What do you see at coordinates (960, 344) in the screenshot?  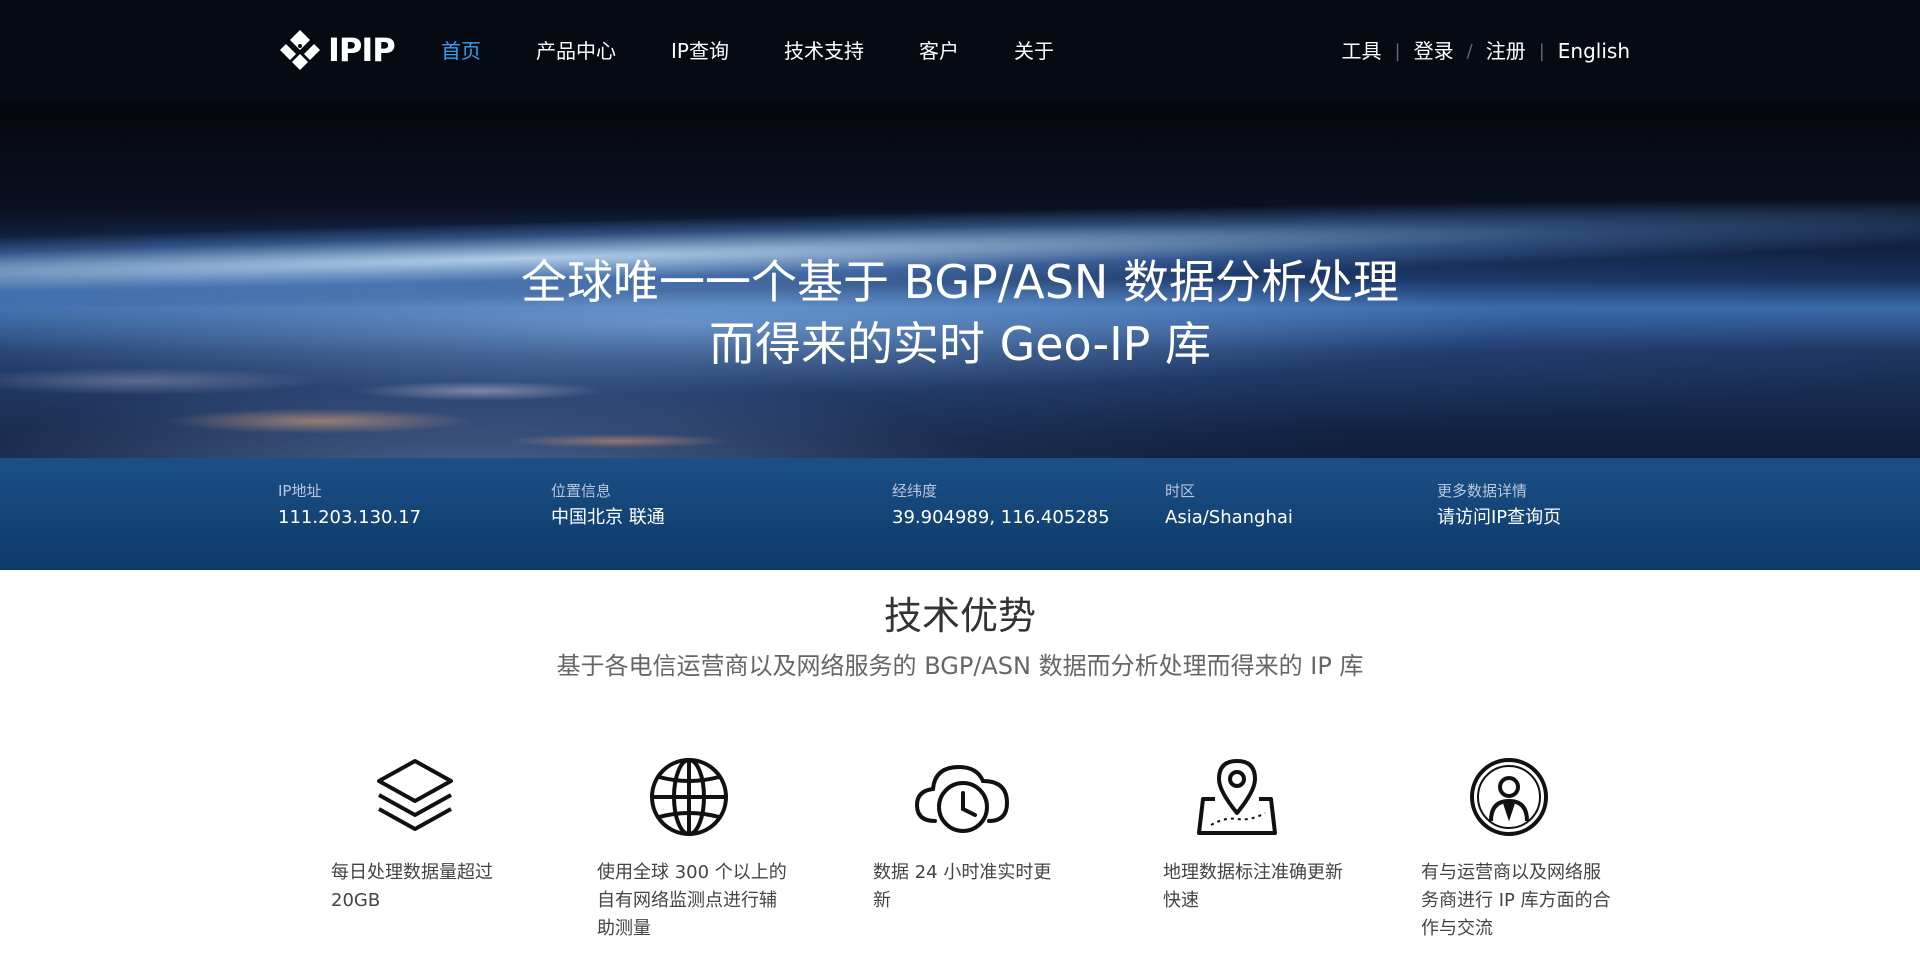 I see `hero-title-line2: 而得来的实时 Geo-IP 库` at bounding box center [960, 344].